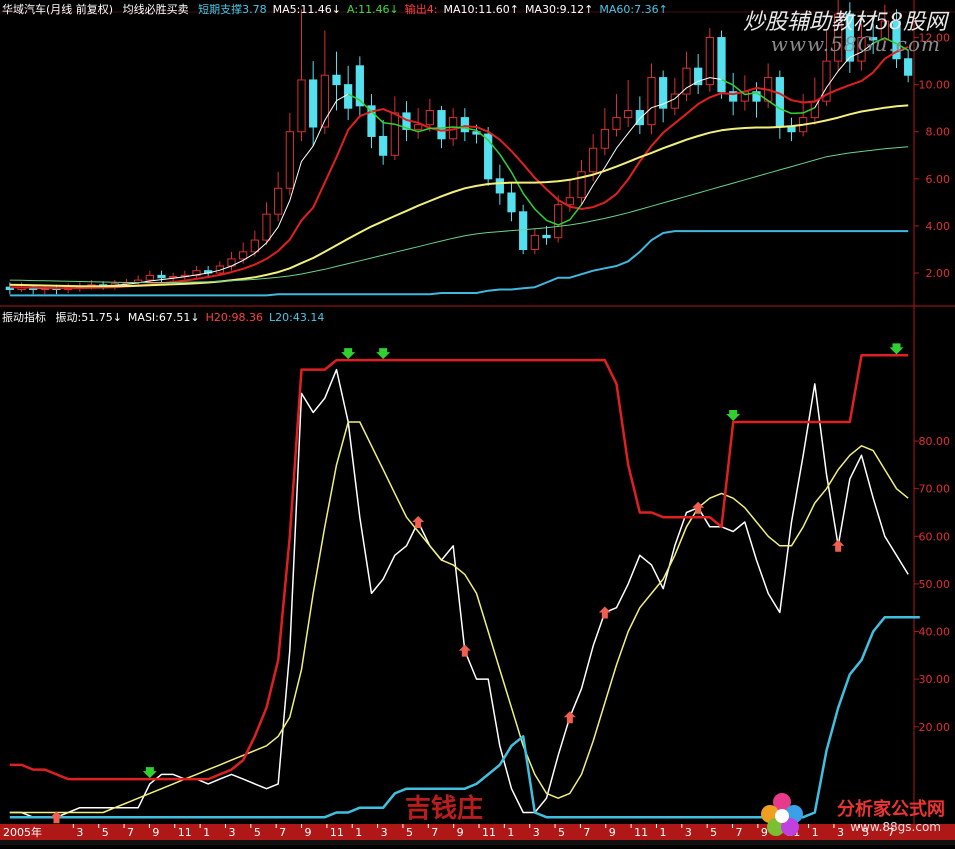  What do you see at coordinates (713, 832) in the screenshot?
I see `x-tick-label-26: 5` at bounding box center [713, 832].